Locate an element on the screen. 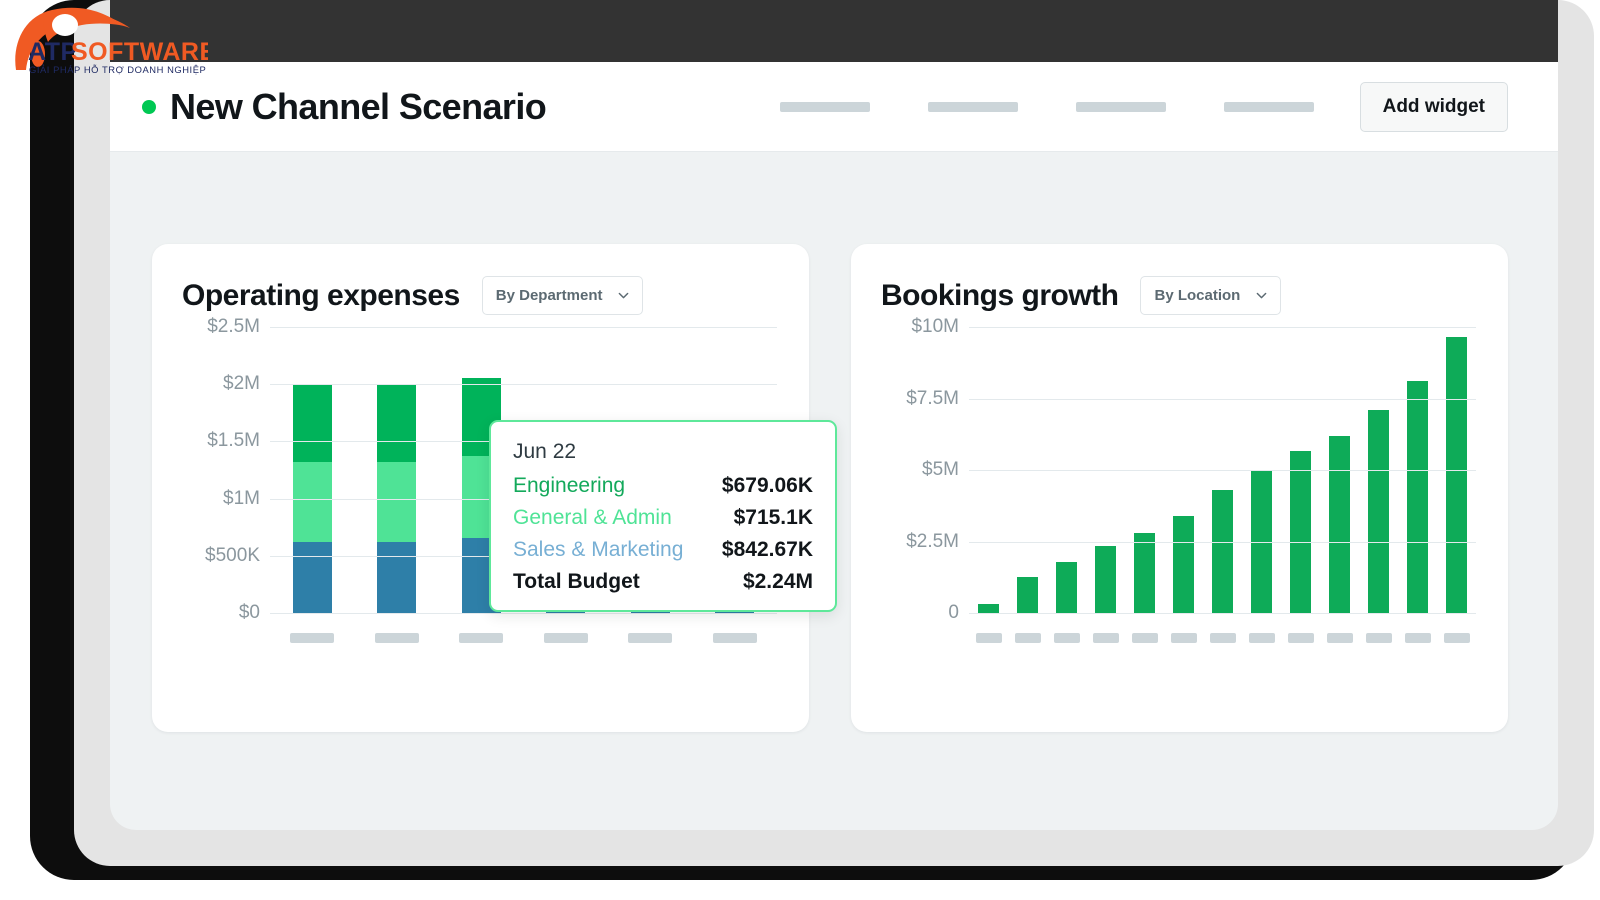  y-tick-label: 0 is located at coordinates (953, 612).